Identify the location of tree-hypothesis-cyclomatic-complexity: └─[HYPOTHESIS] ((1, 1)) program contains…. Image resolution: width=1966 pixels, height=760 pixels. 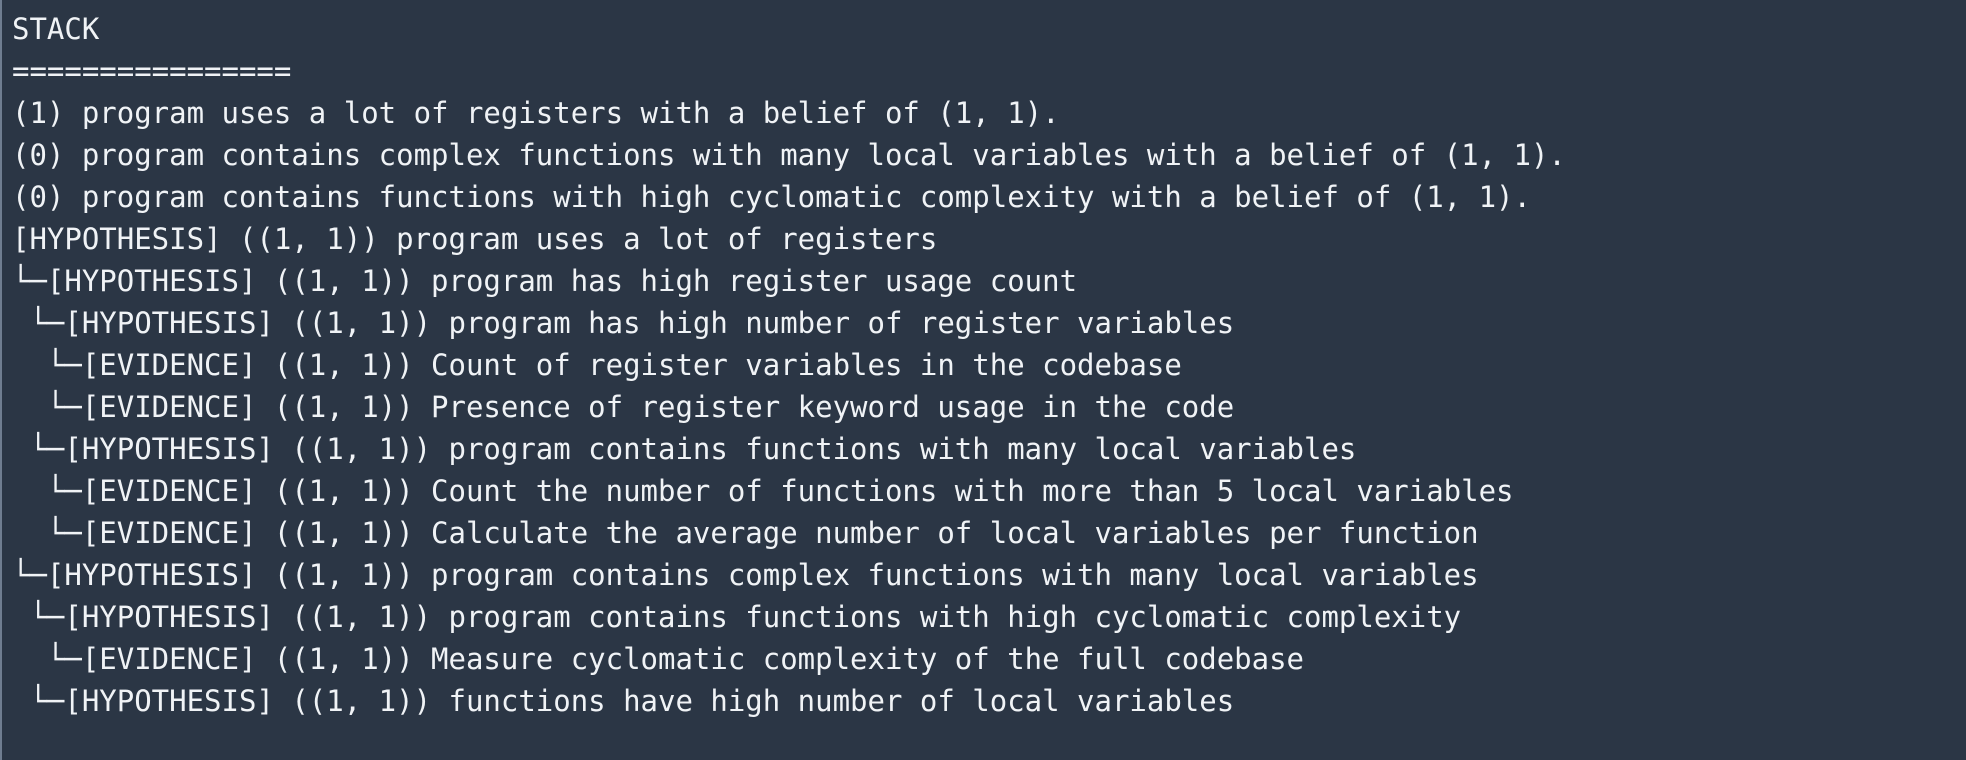
(737, 617).